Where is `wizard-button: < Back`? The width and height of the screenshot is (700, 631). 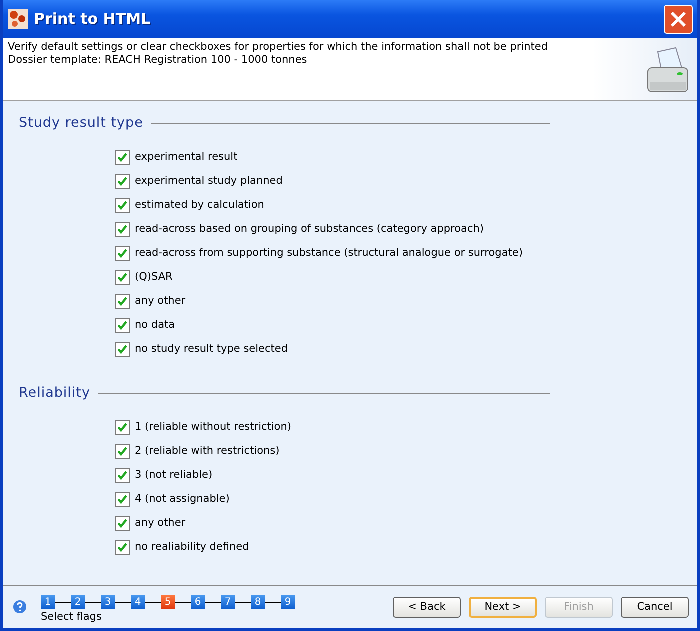 wizard-button: < Back is located at coordinates (427, 607).